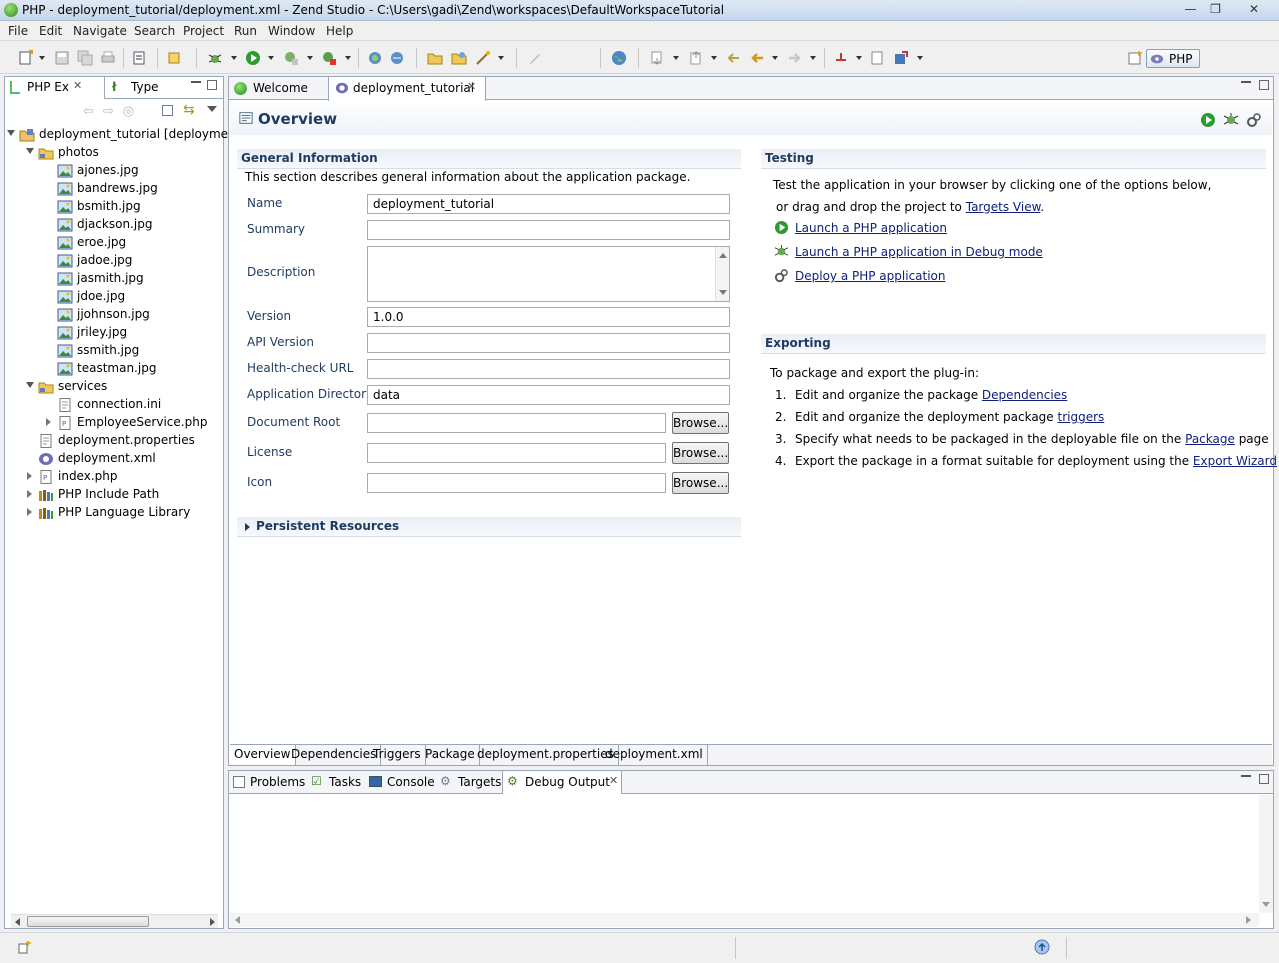 Image resolution: width=1279 pixels, height=963 pixels. What do you see at coordinates (1246, 81) in the screenshot?
I see `minimize-editor-icon` at bounding box center [1246, 81].